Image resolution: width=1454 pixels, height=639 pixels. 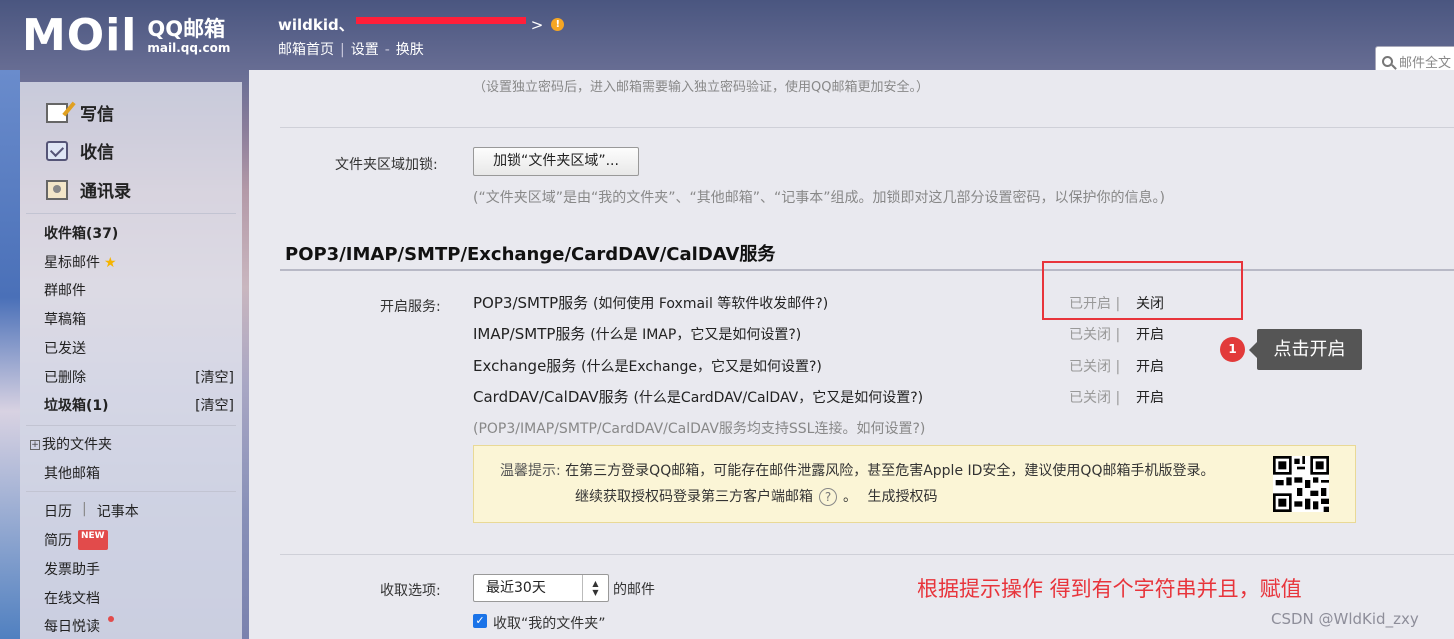 I want to click on step-number-badge: 1, so click(x=1232, y=349).